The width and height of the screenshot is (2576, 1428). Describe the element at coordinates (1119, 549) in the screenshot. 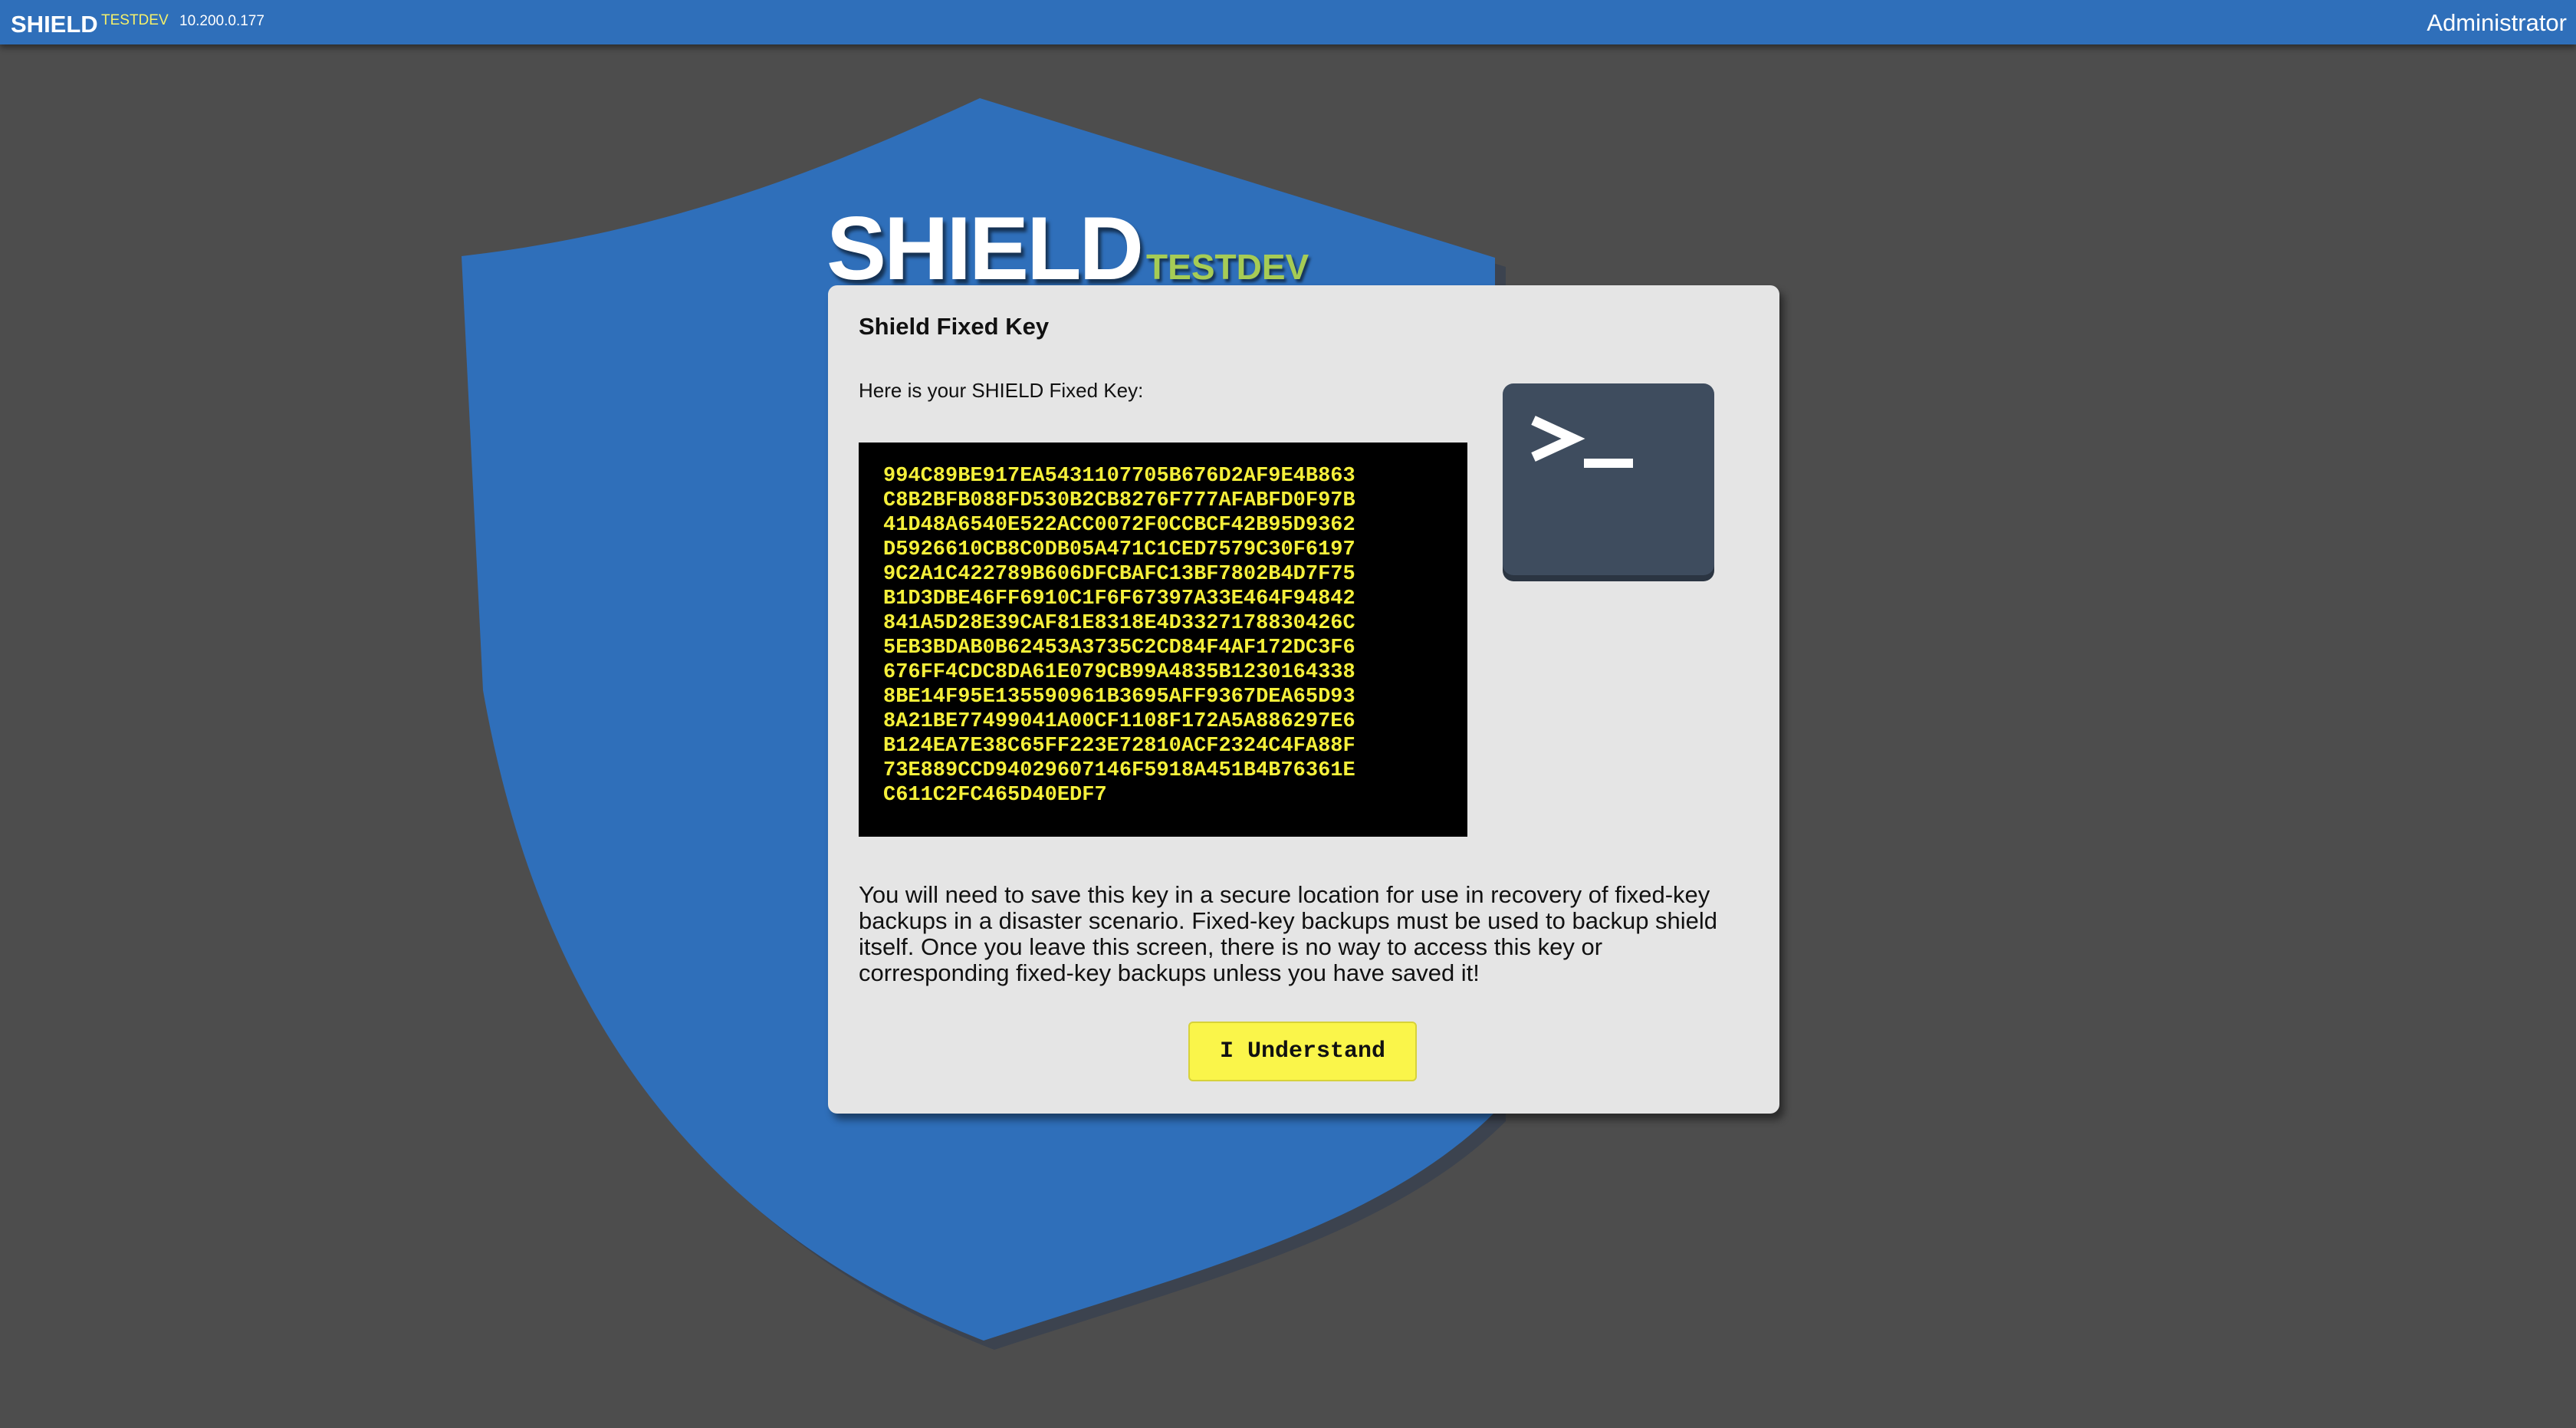

I see `key-line: D5926610CB8C0DB05A471C1CED7579C30F6197` at that location.